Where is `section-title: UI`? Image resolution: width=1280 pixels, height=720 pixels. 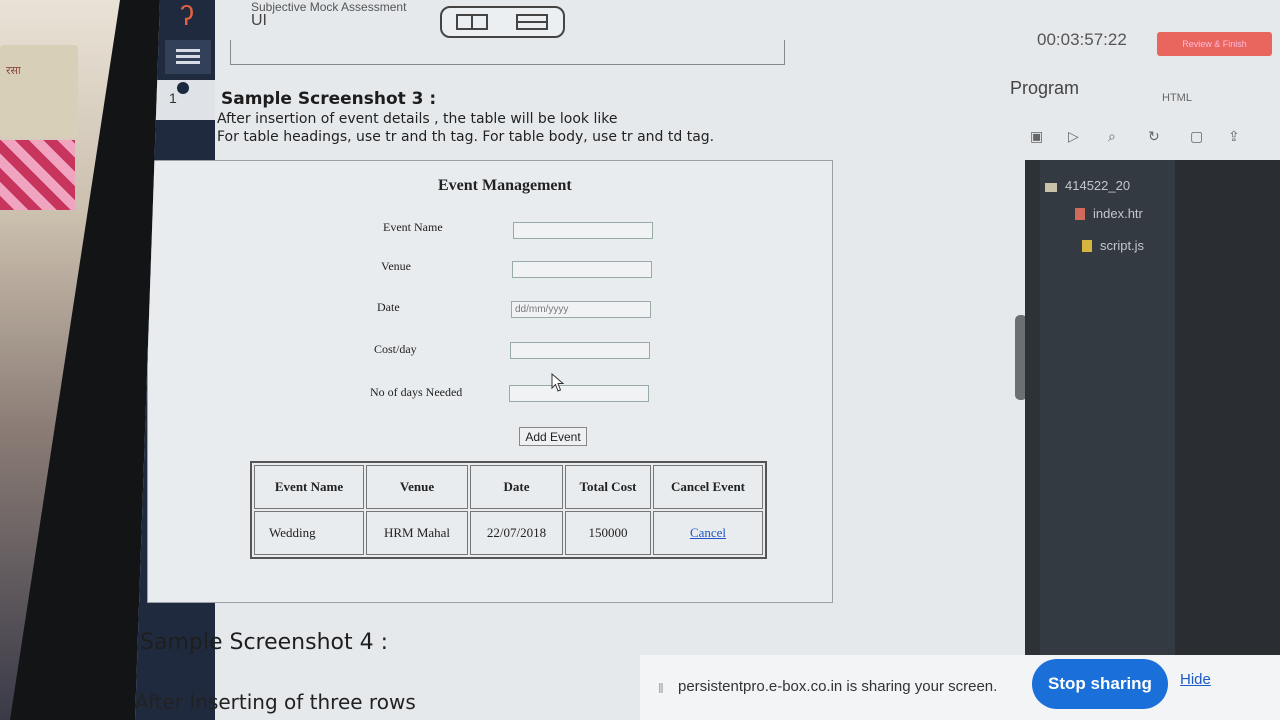 section-title: UI is located at coordinates (259, 20).